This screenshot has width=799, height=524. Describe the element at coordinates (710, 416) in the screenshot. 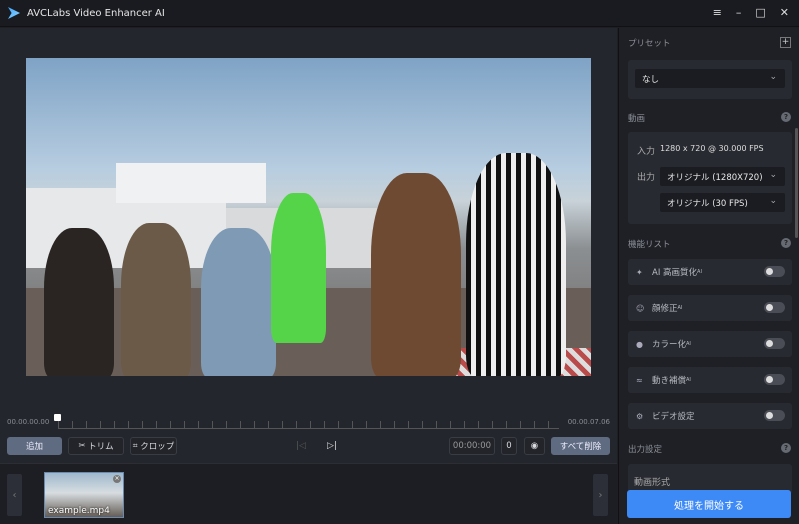

I see `feature-video-settings: ⚙ ビデオ設定` at that location.